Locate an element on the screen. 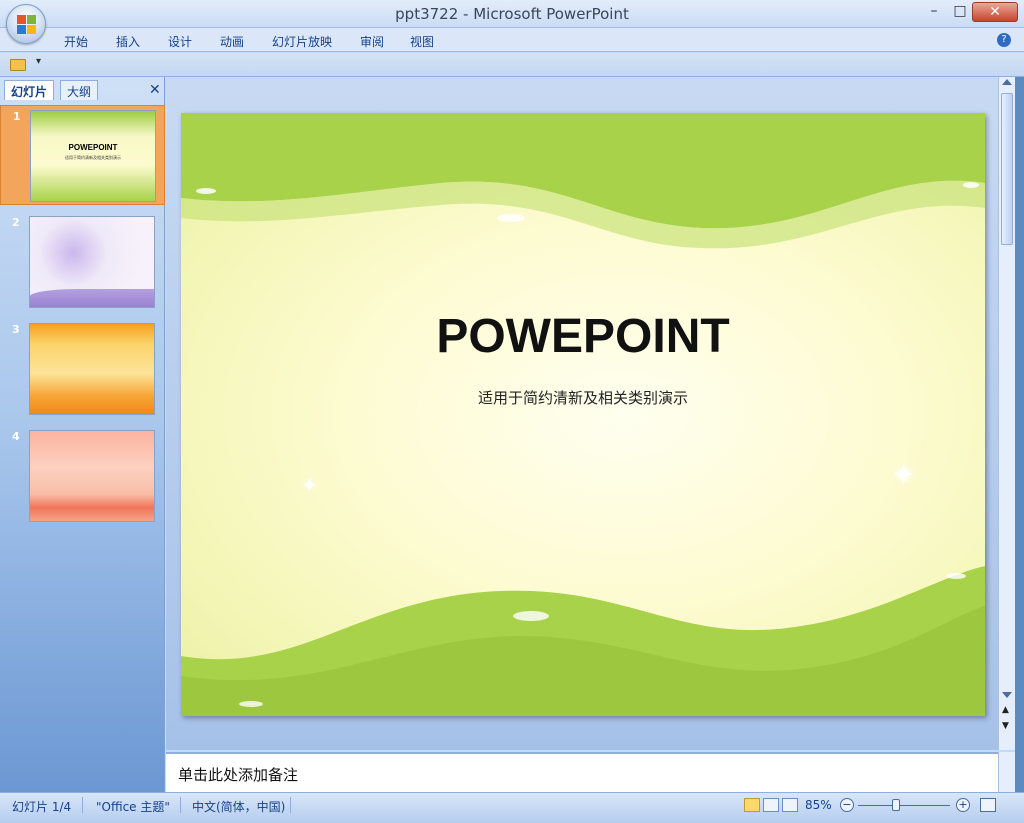  vertical-scrollbar: ▲ ▼ is located at coordinates (1006, 413).